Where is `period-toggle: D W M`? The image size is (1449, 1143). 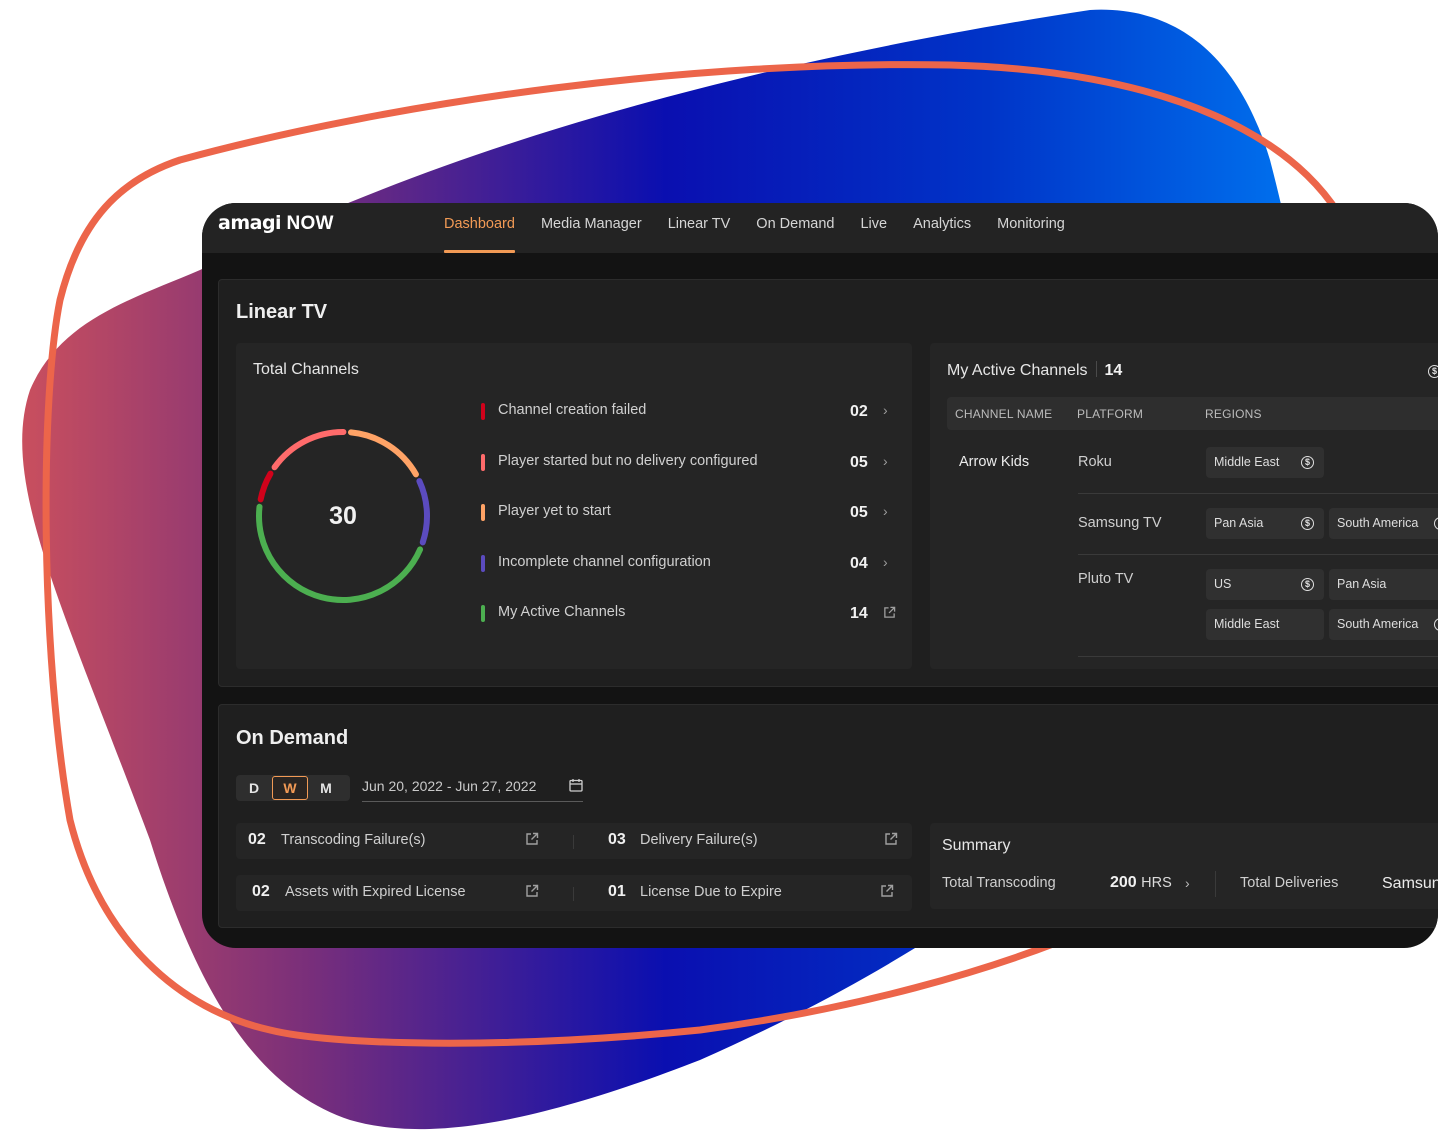
period-toggle: D W M is located at coordinates (293, 788).